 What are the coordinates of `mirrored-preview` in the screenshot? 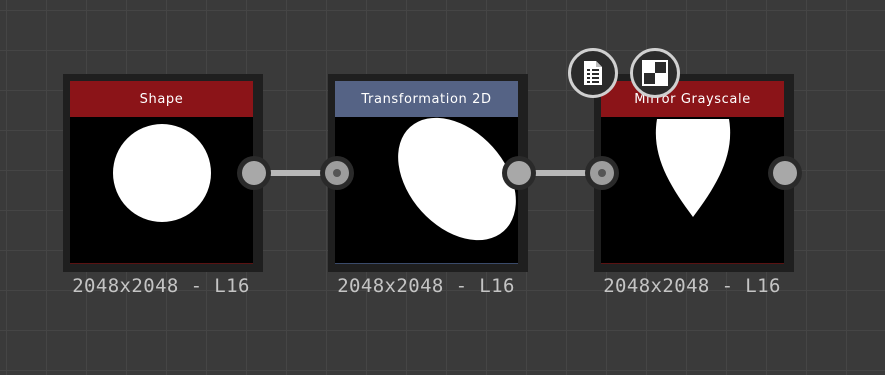 It's located at (693, 168).